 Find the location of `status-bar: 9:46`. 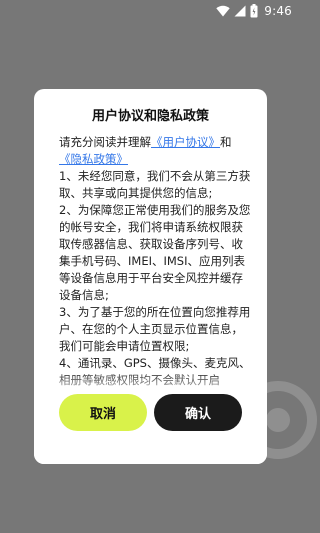

status-bar: 9:46 is located at coordinates (150, 11).